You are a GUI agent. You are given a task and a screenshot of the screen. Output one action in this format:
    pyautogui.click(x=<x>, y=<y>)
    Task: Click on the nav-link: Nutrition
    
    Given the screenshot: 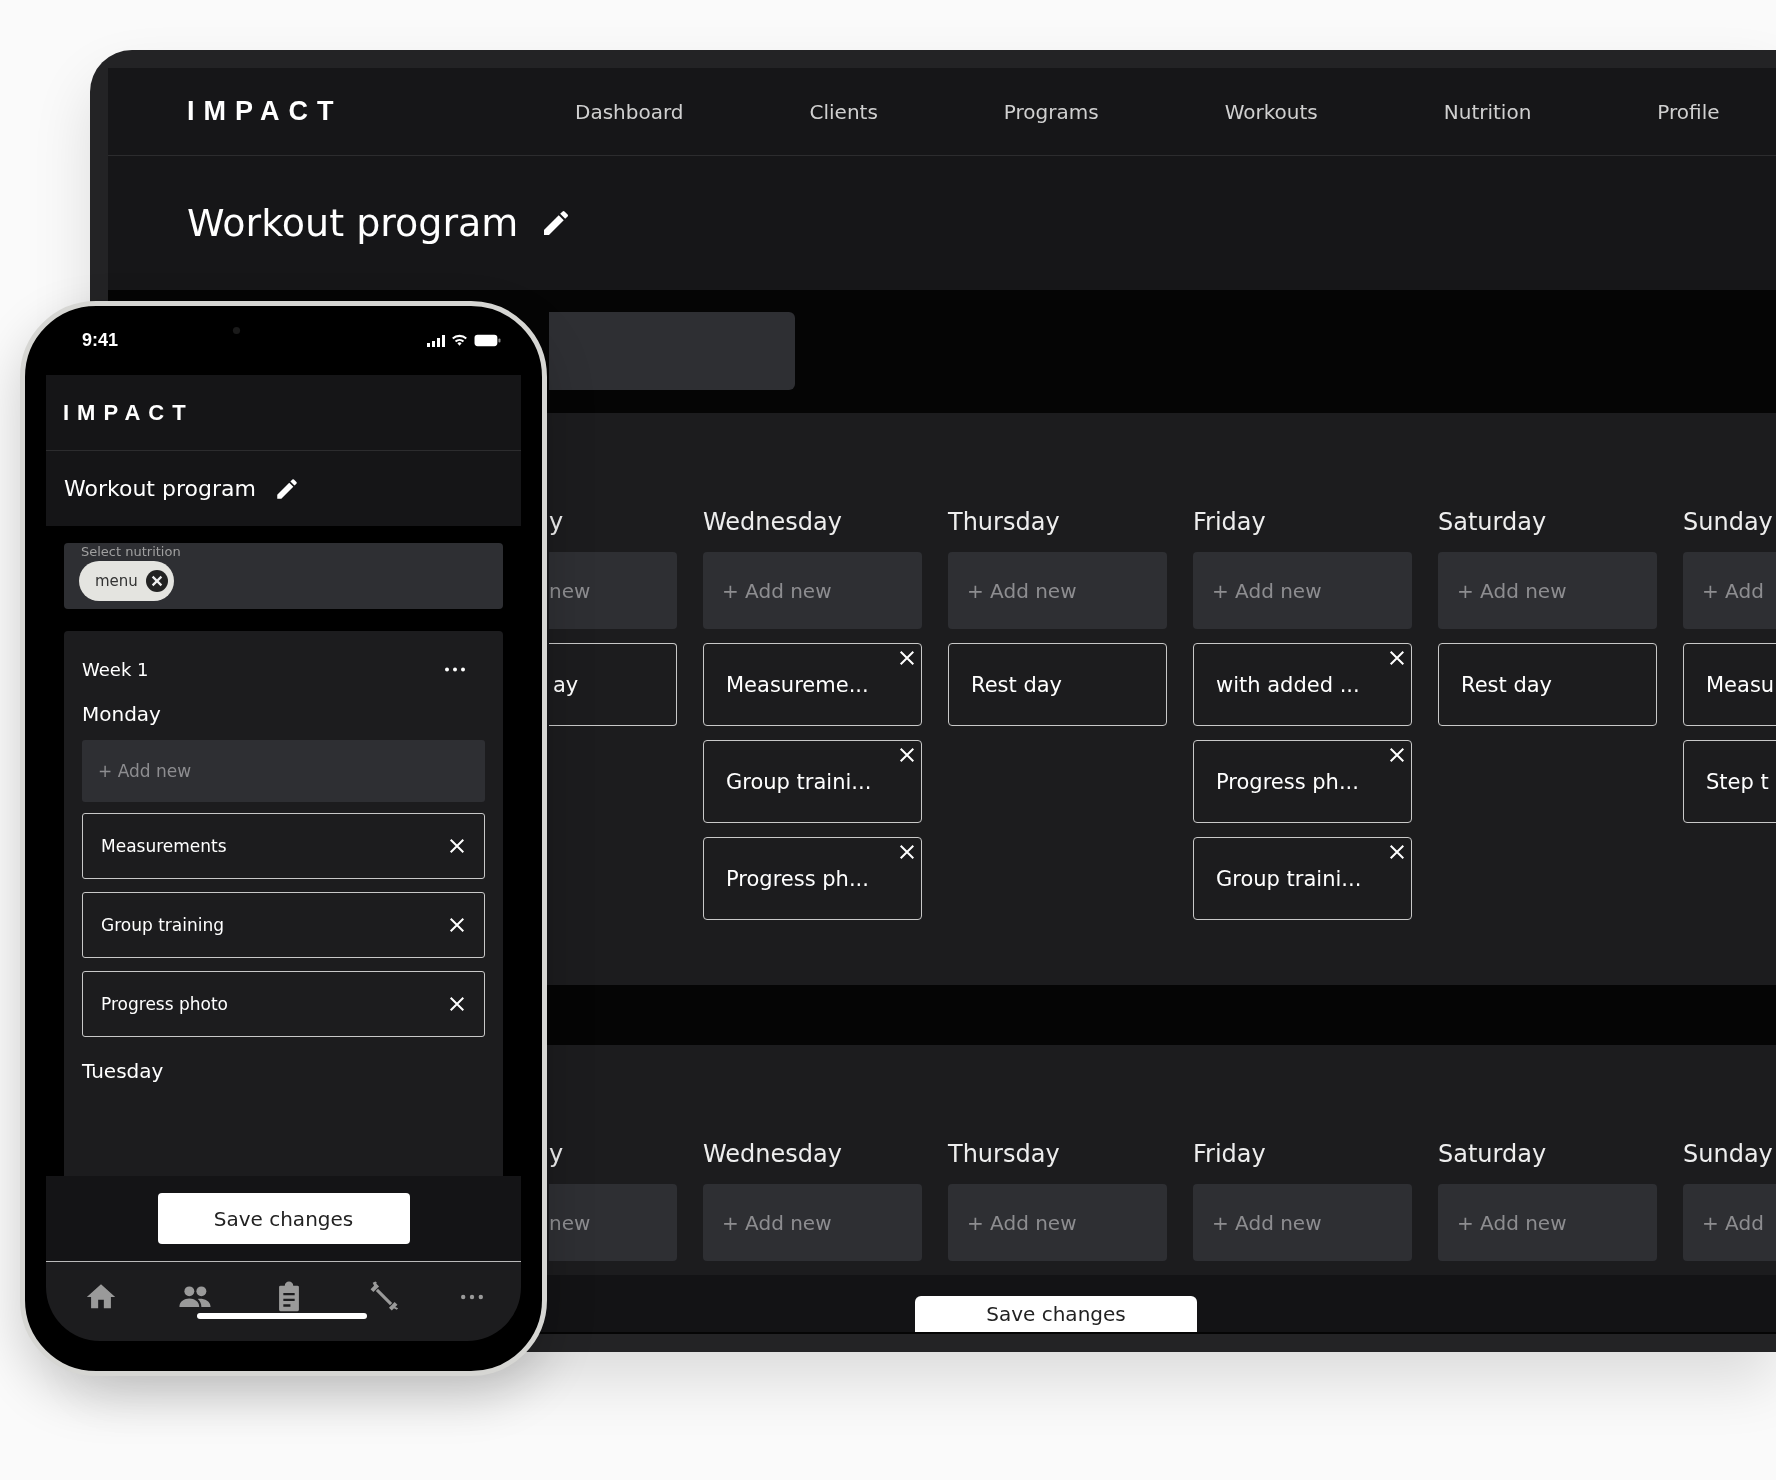 What is the action you would take?
    pyautogui.click(x=1487, y=111)
    